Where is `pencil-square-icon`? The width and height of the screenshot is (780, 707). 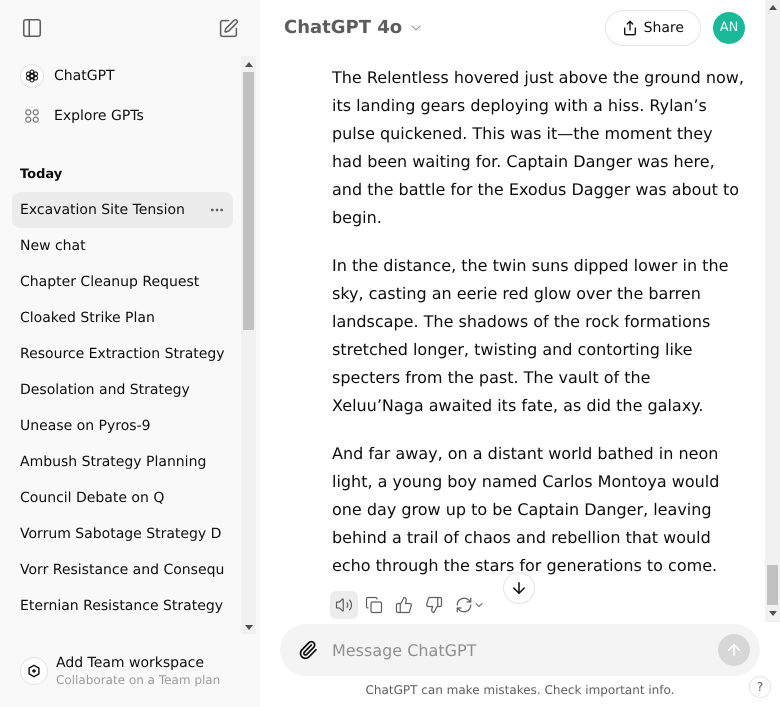
pencil-square-icon is located at coordinates (228, 28).